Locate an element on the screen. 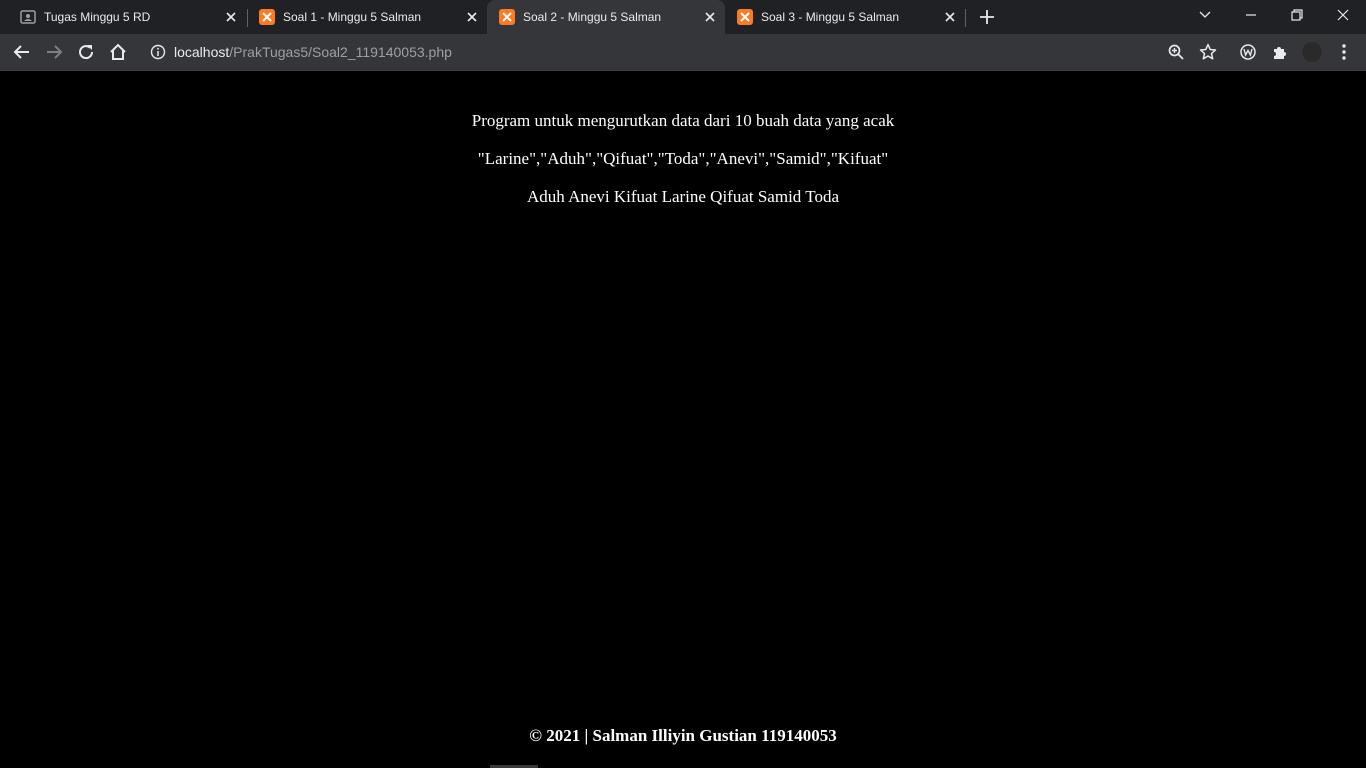 Image resolution: width=1366 pixels, height=768 pixels. bookmark-star-icon is located at coordinates (1208, 52).